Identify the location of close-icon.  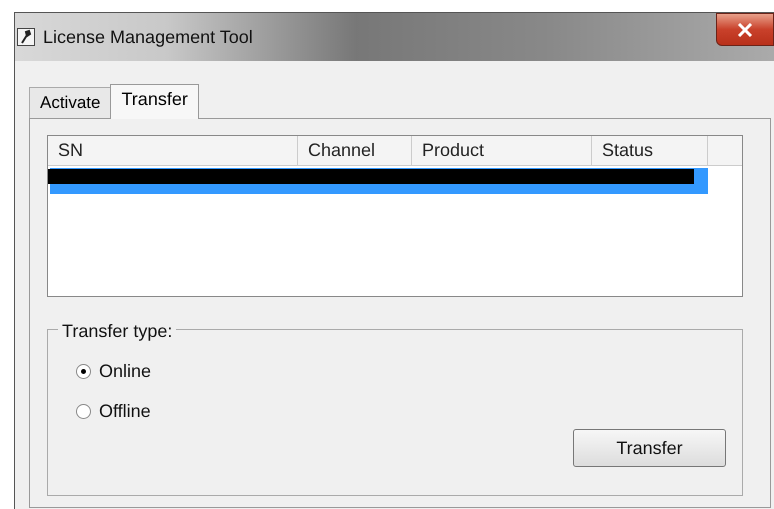
(745, 29).